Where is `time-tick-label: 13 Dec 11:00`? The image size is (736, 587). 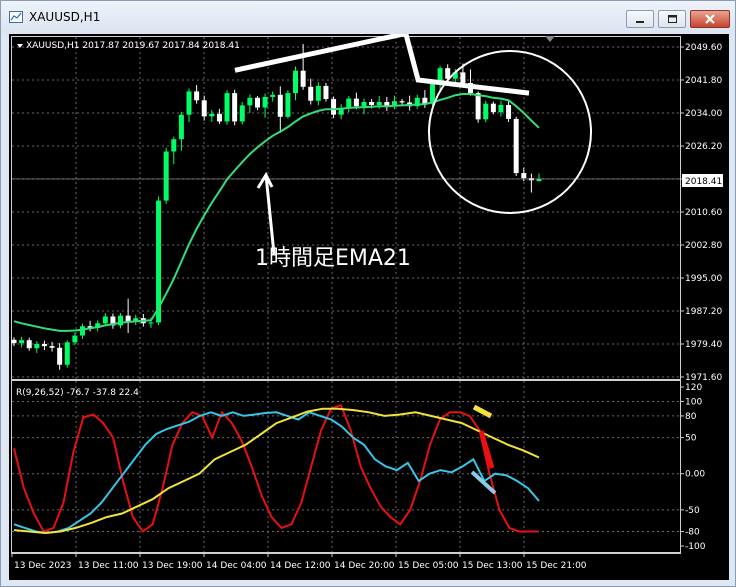
time-tick-label: 13 Dec 11:00 is located at coordinates (108, 566).